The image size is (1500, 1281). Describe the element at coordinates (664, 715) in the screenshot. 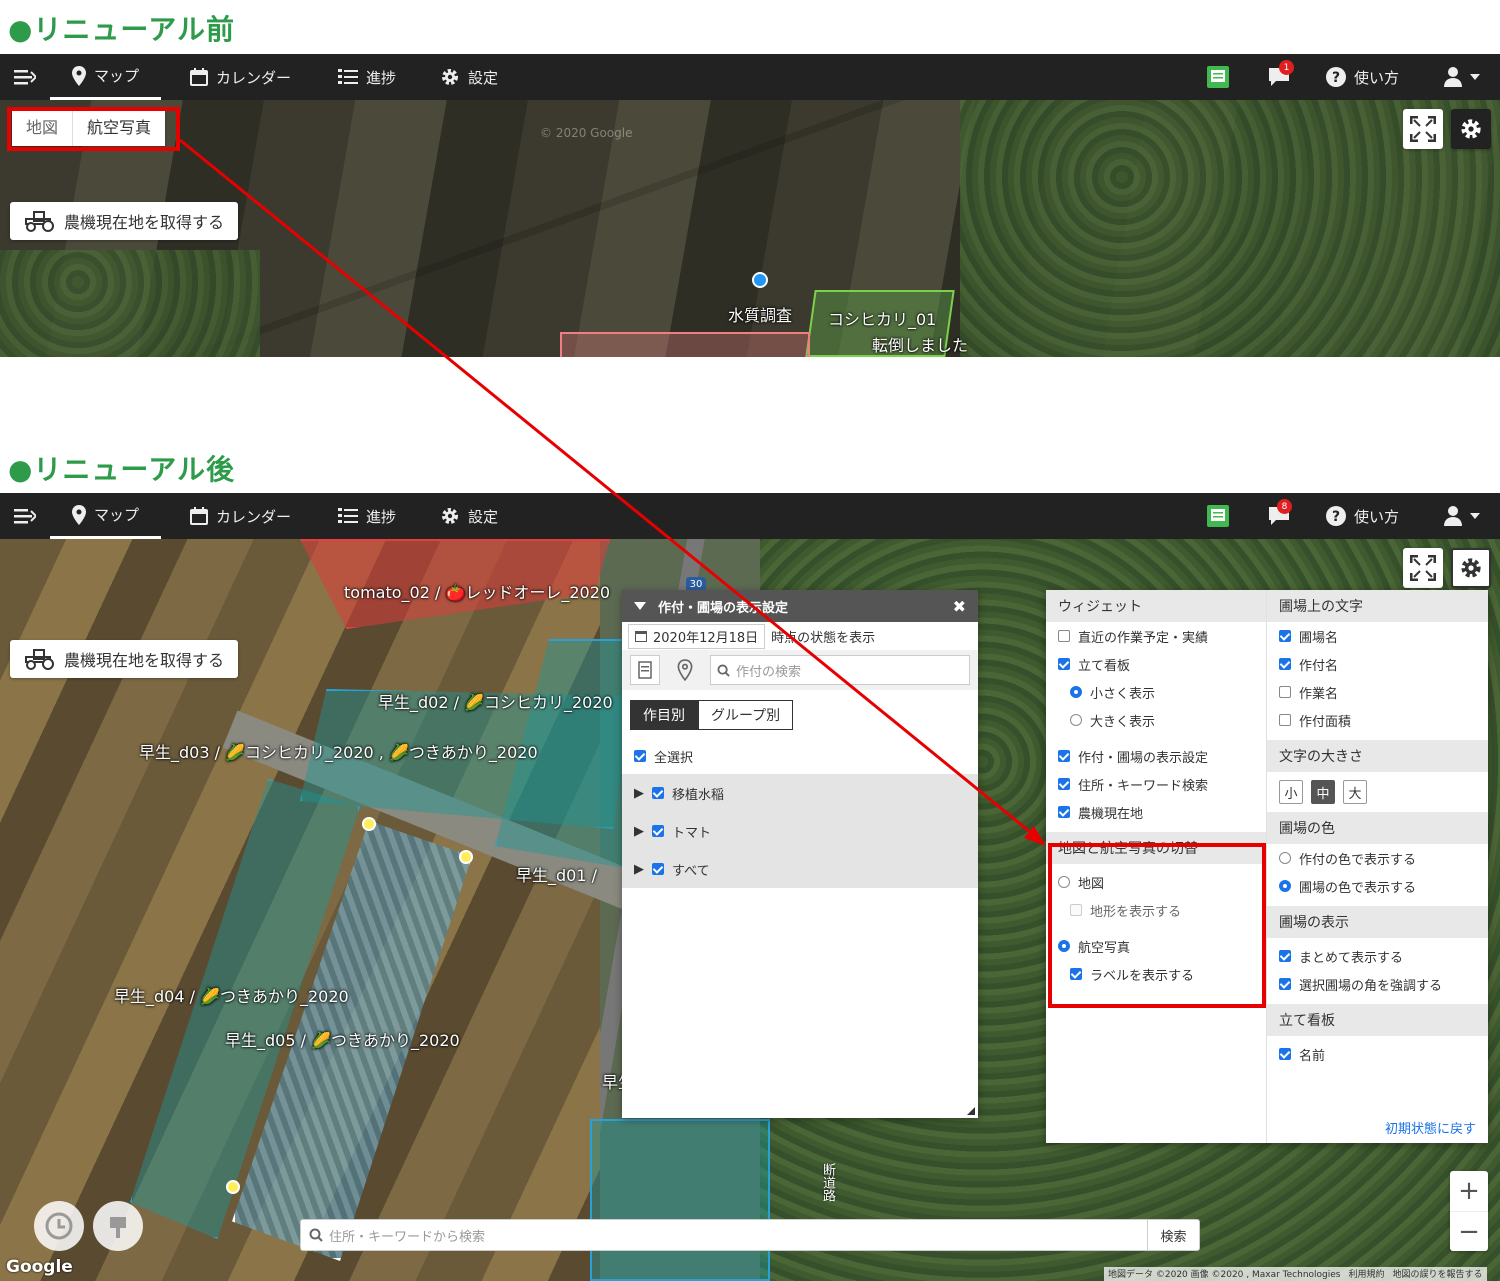

I see `tab-by-crop: 作目別` at that location.